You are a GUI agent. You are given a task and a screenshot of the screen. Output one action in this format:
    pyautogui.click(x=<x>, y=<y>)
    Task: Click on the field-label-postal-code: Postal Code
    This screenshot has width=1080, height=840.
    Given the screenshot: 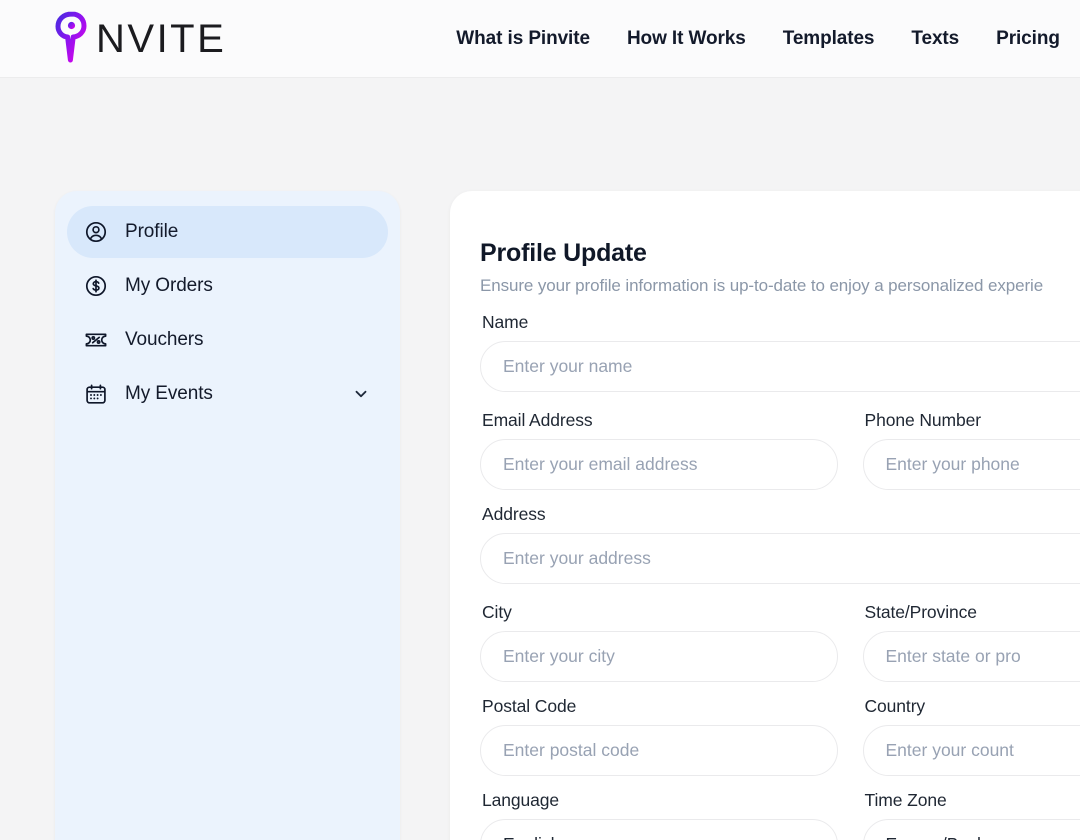 What is the action you would take?
    pyautogui.click(x=529, y=706)
    